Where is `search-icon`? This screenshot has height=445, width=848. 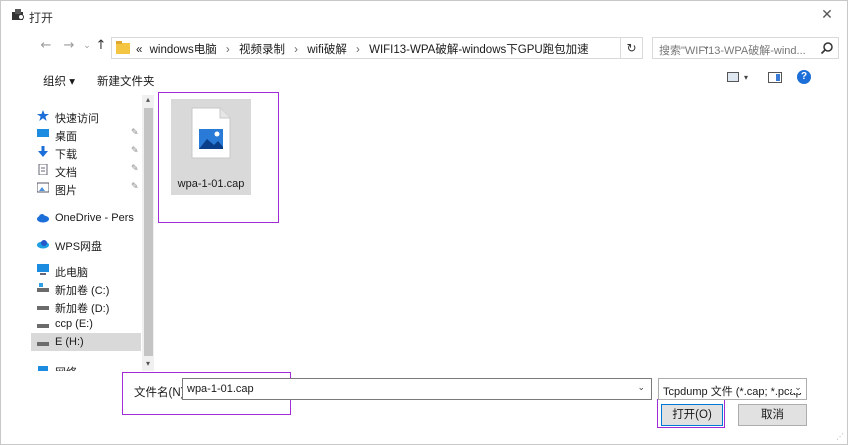
search-icon is located at coordinates (827, 48).